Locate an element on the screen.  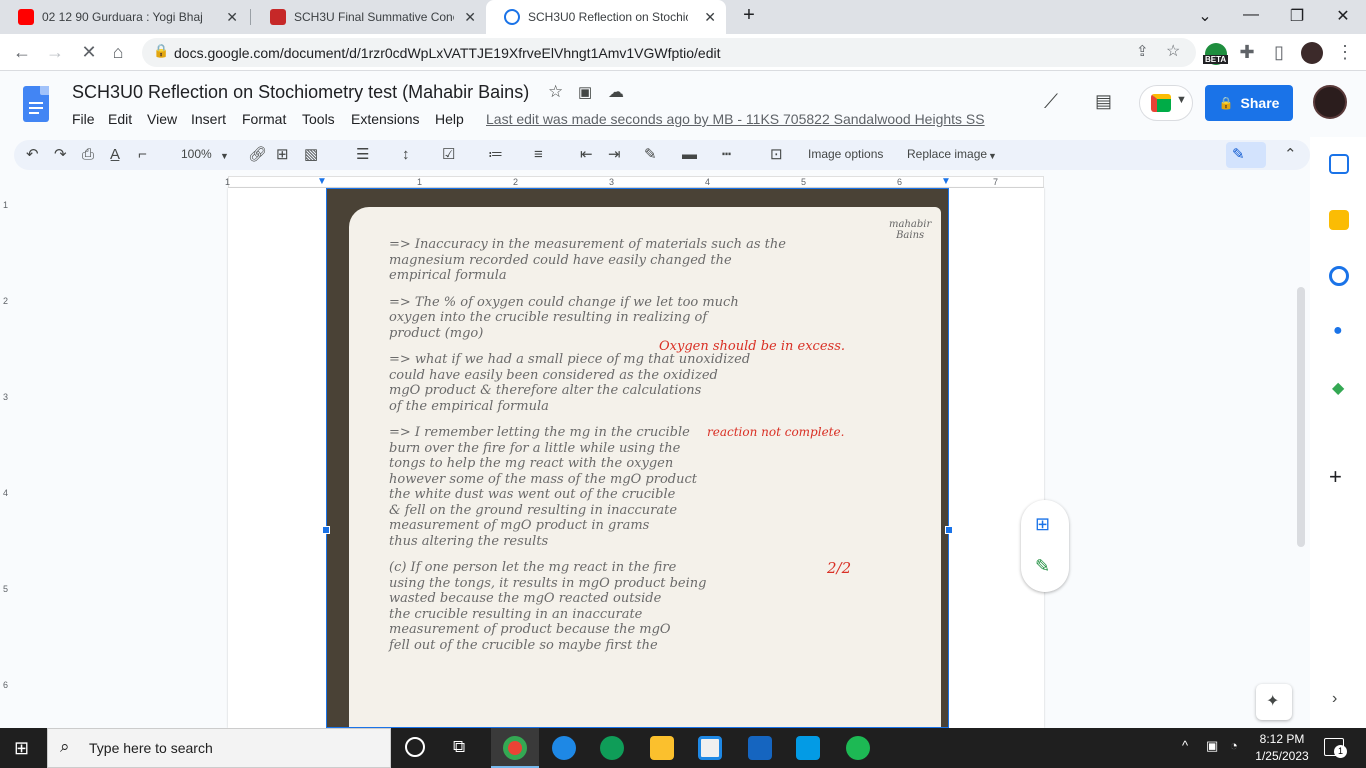
tab-summative: SCH3U Final Summative Concept ✕ is located at coordinates (369, 17).